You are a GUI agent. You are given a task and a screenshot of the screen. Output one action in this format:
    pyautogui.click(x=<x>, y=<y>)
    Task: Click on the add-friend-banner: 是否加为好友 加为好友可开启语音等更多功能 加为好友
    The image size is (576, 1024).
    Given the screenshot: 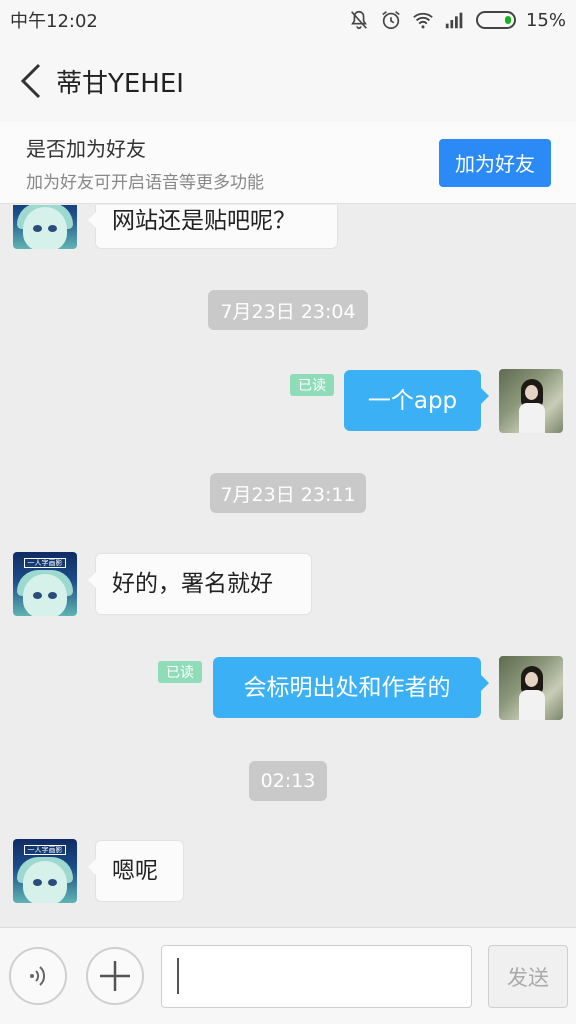 What is the action you would take?
    pyautogui.click(x=288, y=163)
    